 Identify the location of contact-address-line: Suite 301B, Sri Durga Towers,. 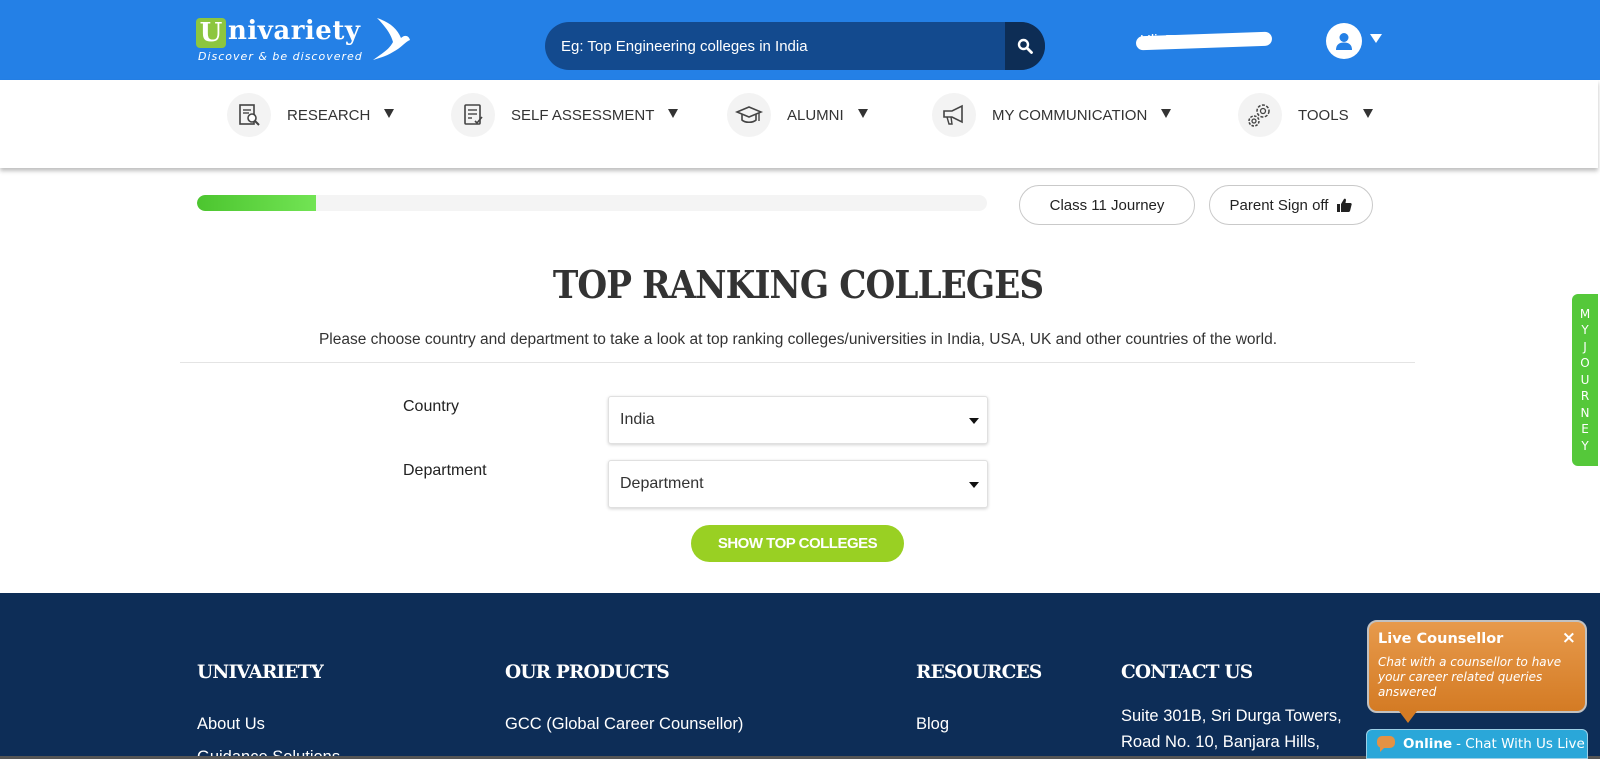
(1231, 716).